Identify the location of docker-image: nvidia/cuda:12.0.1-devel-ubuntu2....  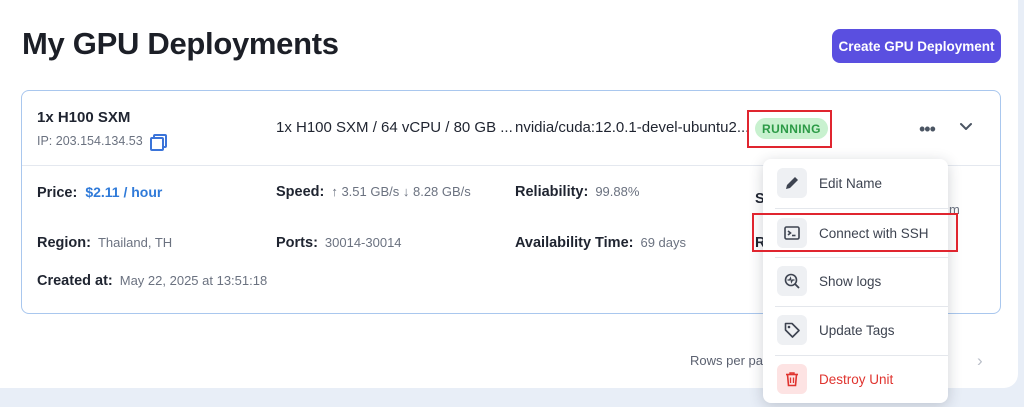
(632, 127).